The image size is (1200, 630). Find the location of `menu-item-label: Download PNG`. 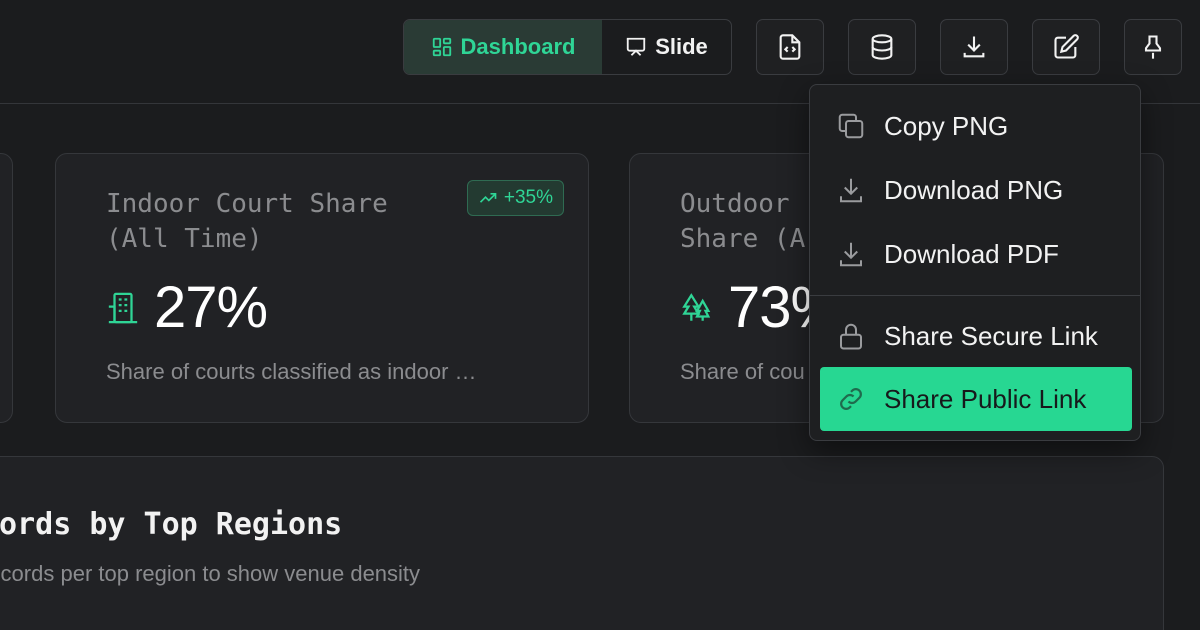

menu-item-label: Download PNG is located at coordinates (974, 189).